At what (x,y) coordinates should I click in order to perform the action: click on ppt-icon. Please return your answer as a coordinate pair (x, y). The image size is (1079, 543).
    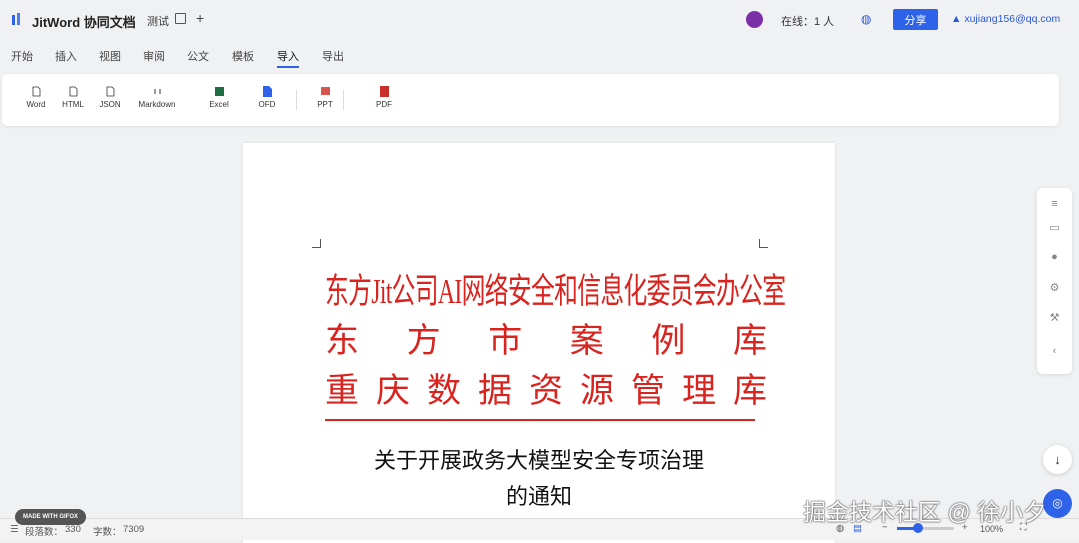
    Looking at the image, I should click on (325, 91).